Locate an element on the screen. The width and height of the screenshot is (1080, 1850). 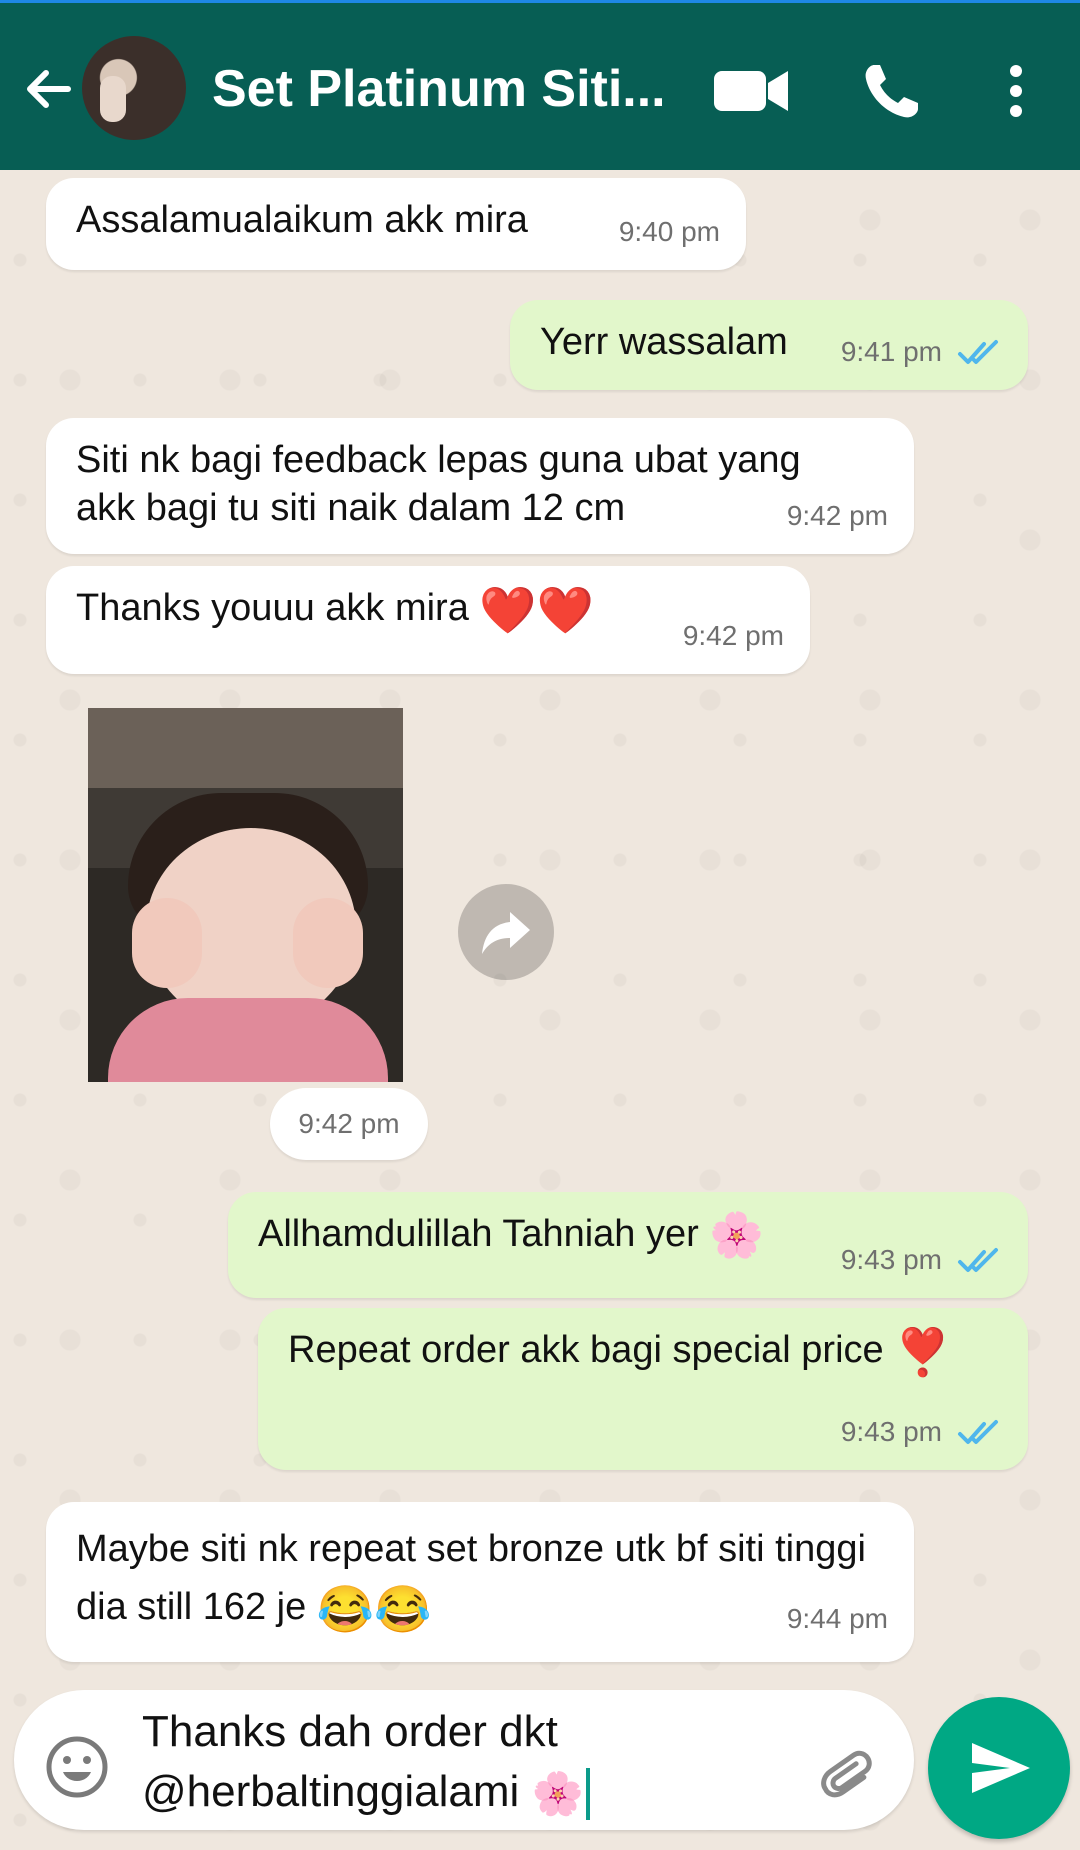
photo-hand-left is located at coordinates (167, 943).